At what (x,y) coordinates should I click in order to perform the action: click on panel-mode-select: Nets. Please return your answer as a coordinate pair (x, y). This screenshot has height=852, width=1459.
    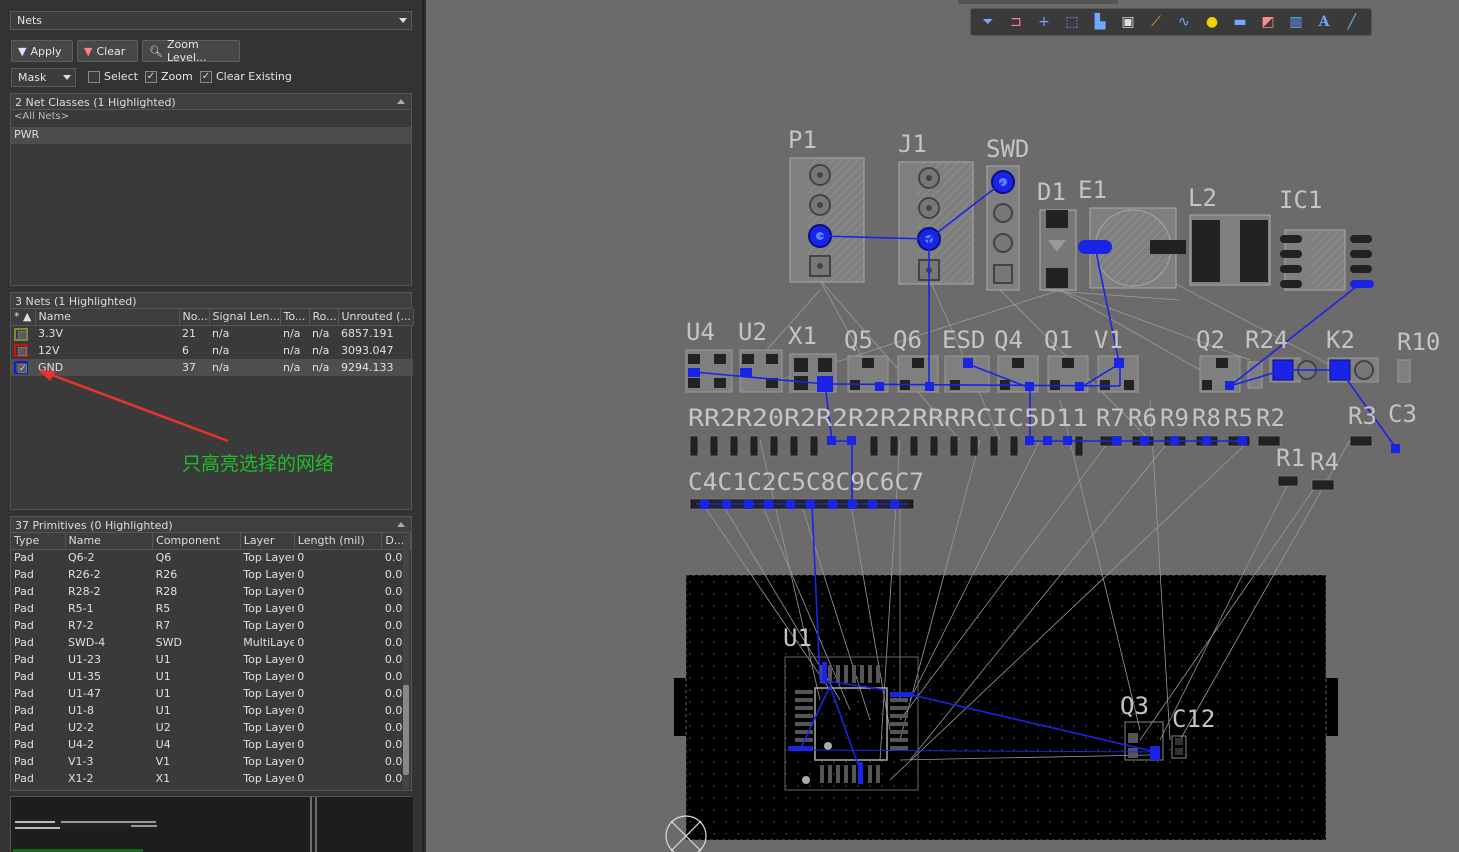
    Looking at the image, I should click on (211, 20).